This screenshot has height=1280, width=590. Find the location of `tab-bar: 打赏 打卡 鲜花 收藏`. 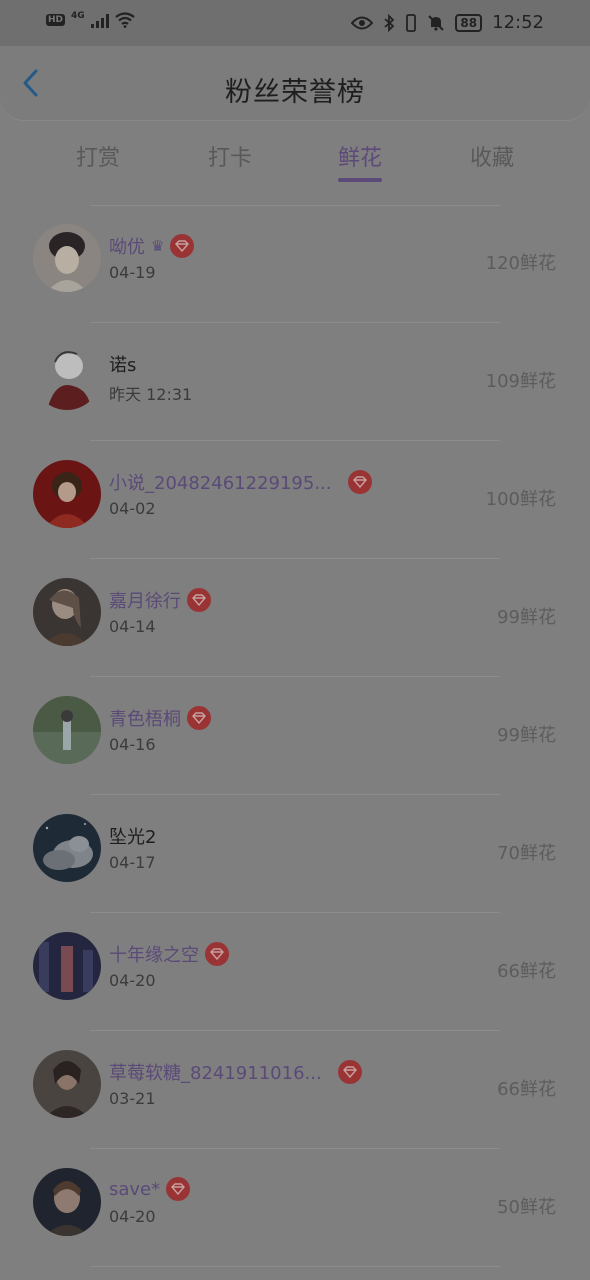

tab-bar: 打赏 打卡 鲜花 收藏 is located at coordinates (295, 157).